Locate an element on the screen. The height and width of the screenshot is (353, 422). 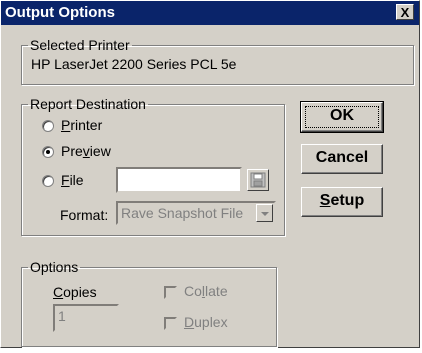
printer-name: HP LaserJet 2200 Series PCL 5e is located at coordinates (134, 64).